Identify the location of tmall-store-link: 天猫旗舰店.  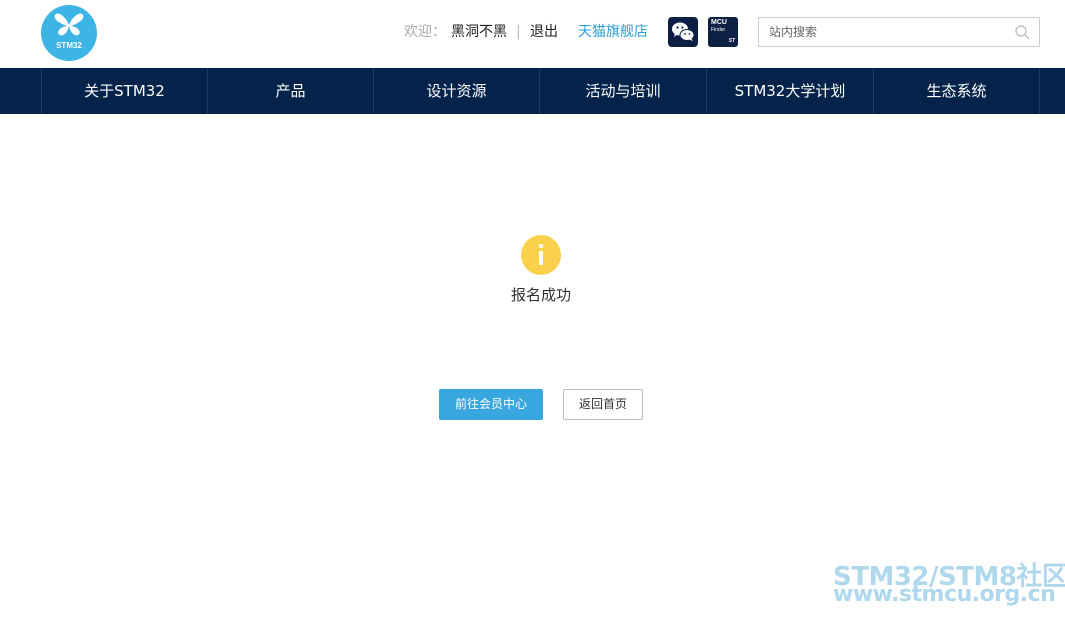
(613, 32).